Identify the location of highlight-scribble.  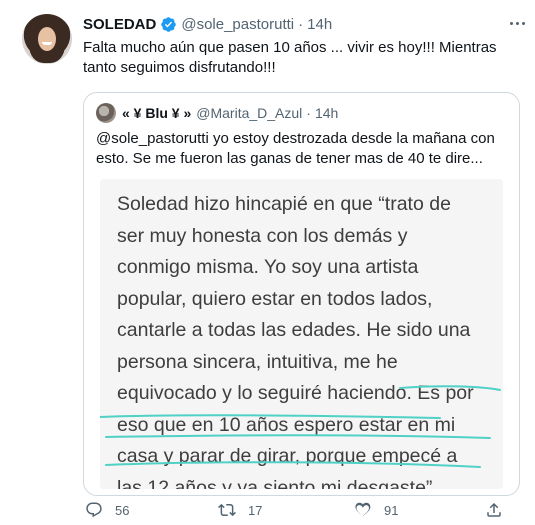
(300, 426).